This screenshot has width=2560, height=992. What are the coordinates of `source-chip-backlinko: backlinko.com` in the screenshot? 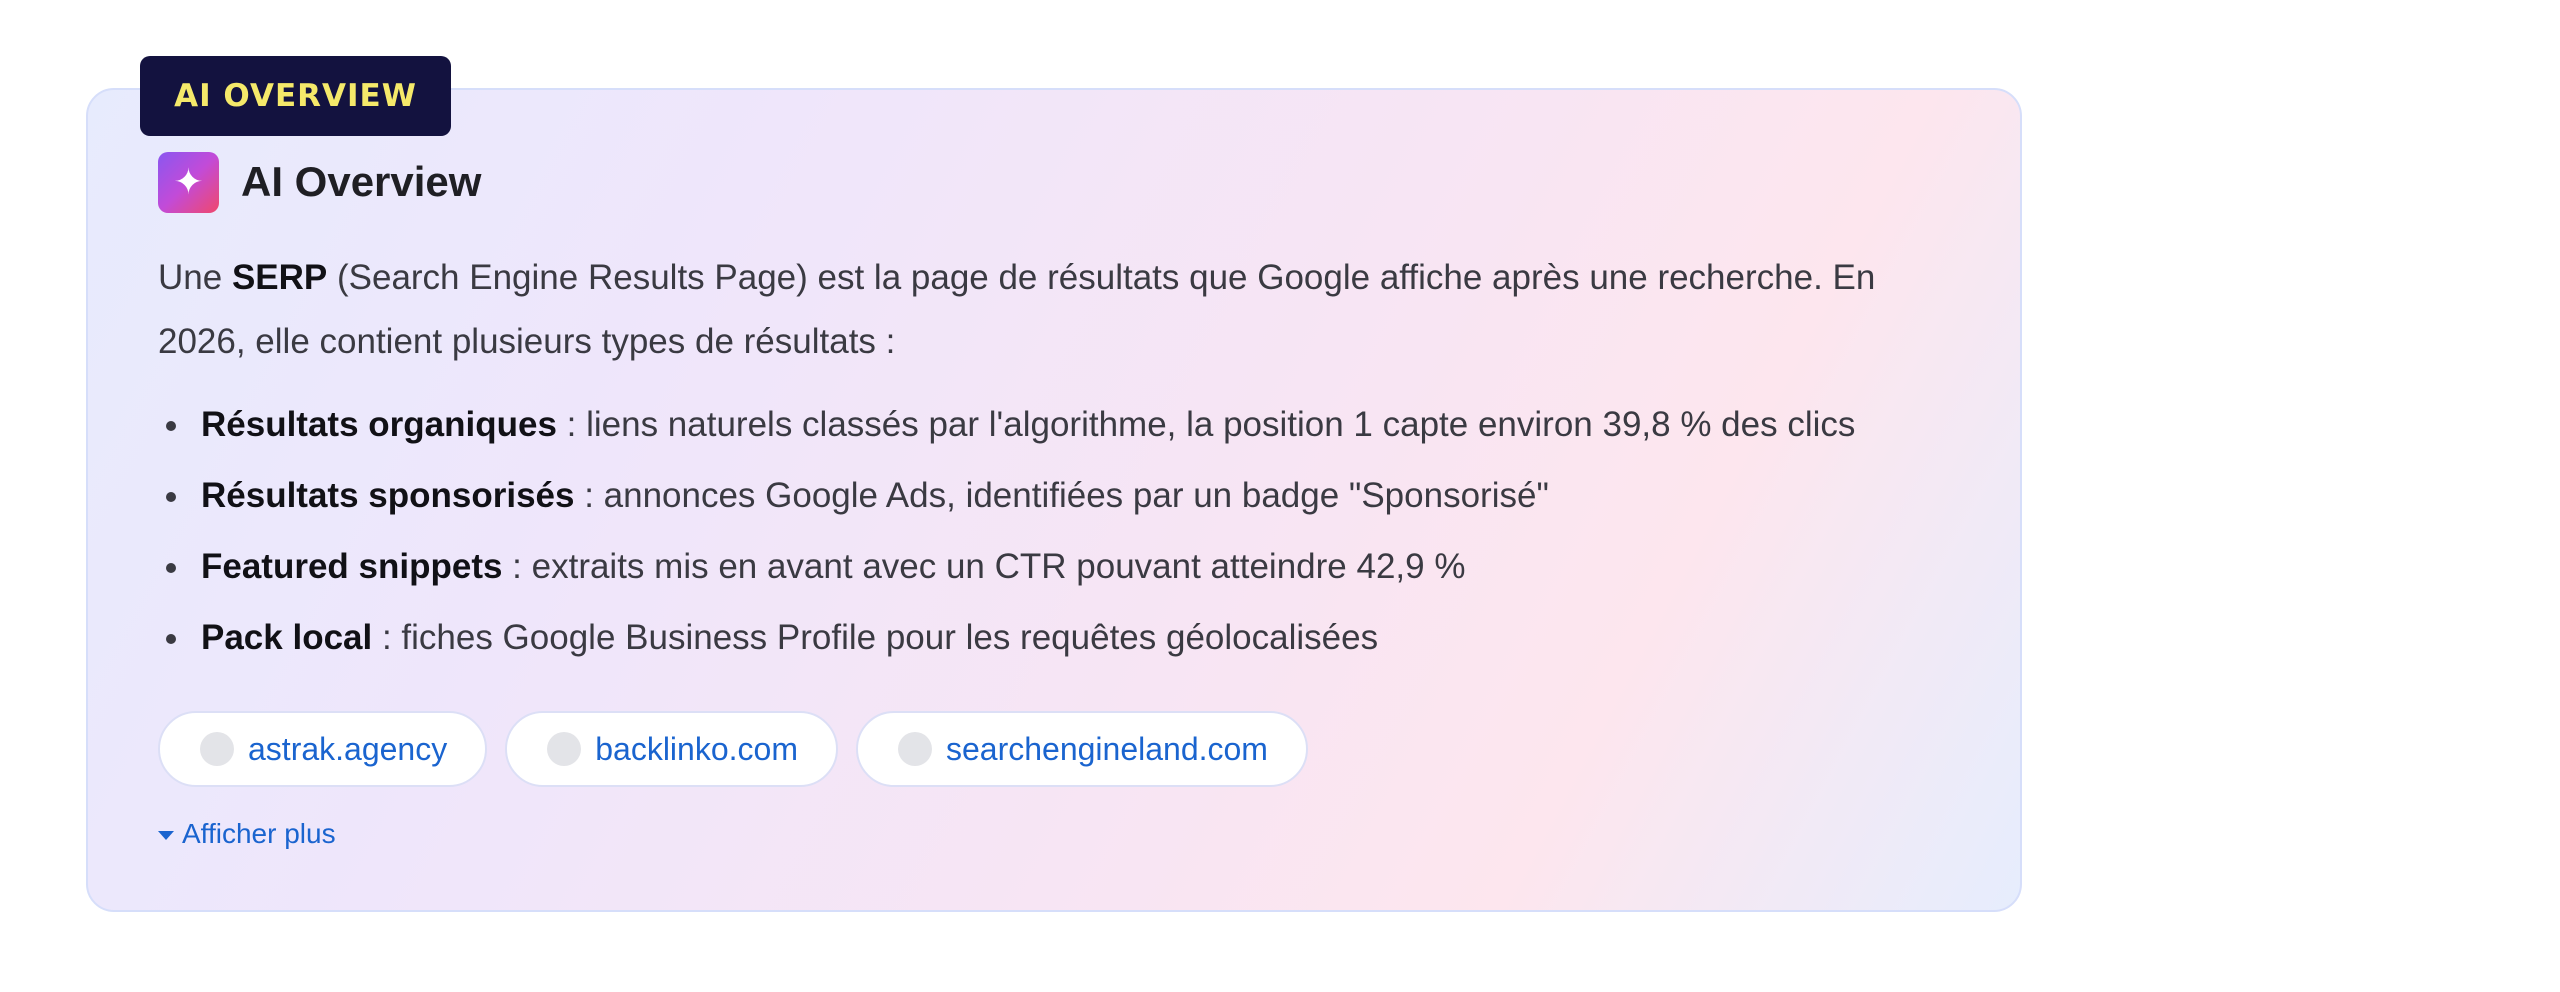 It's located at (671, 749).